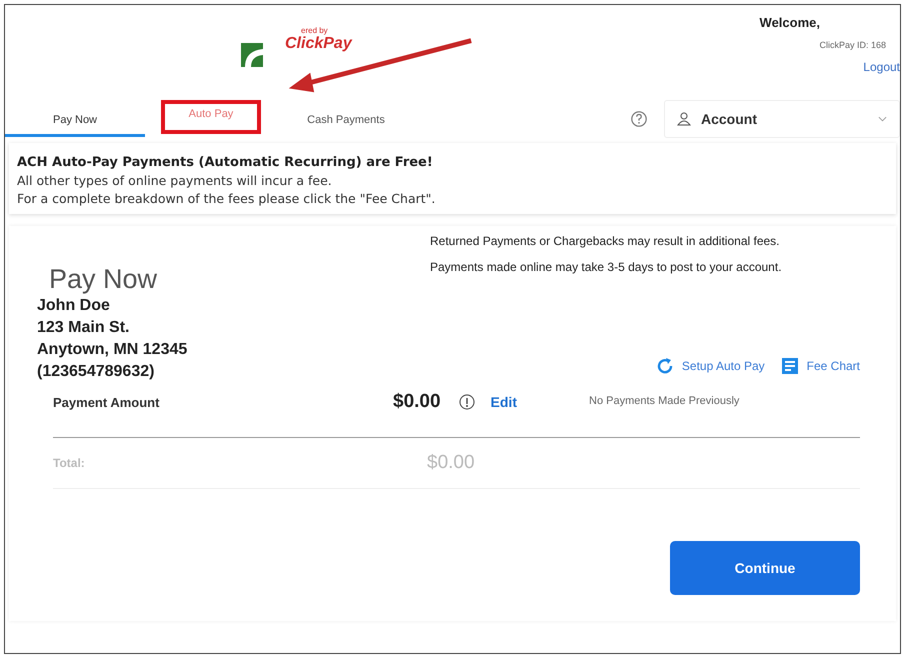  What do you see at coordinates (790, 22) in the screenshot?
I see `welcome-text: Welcome,` at bounding box center [790, 22].